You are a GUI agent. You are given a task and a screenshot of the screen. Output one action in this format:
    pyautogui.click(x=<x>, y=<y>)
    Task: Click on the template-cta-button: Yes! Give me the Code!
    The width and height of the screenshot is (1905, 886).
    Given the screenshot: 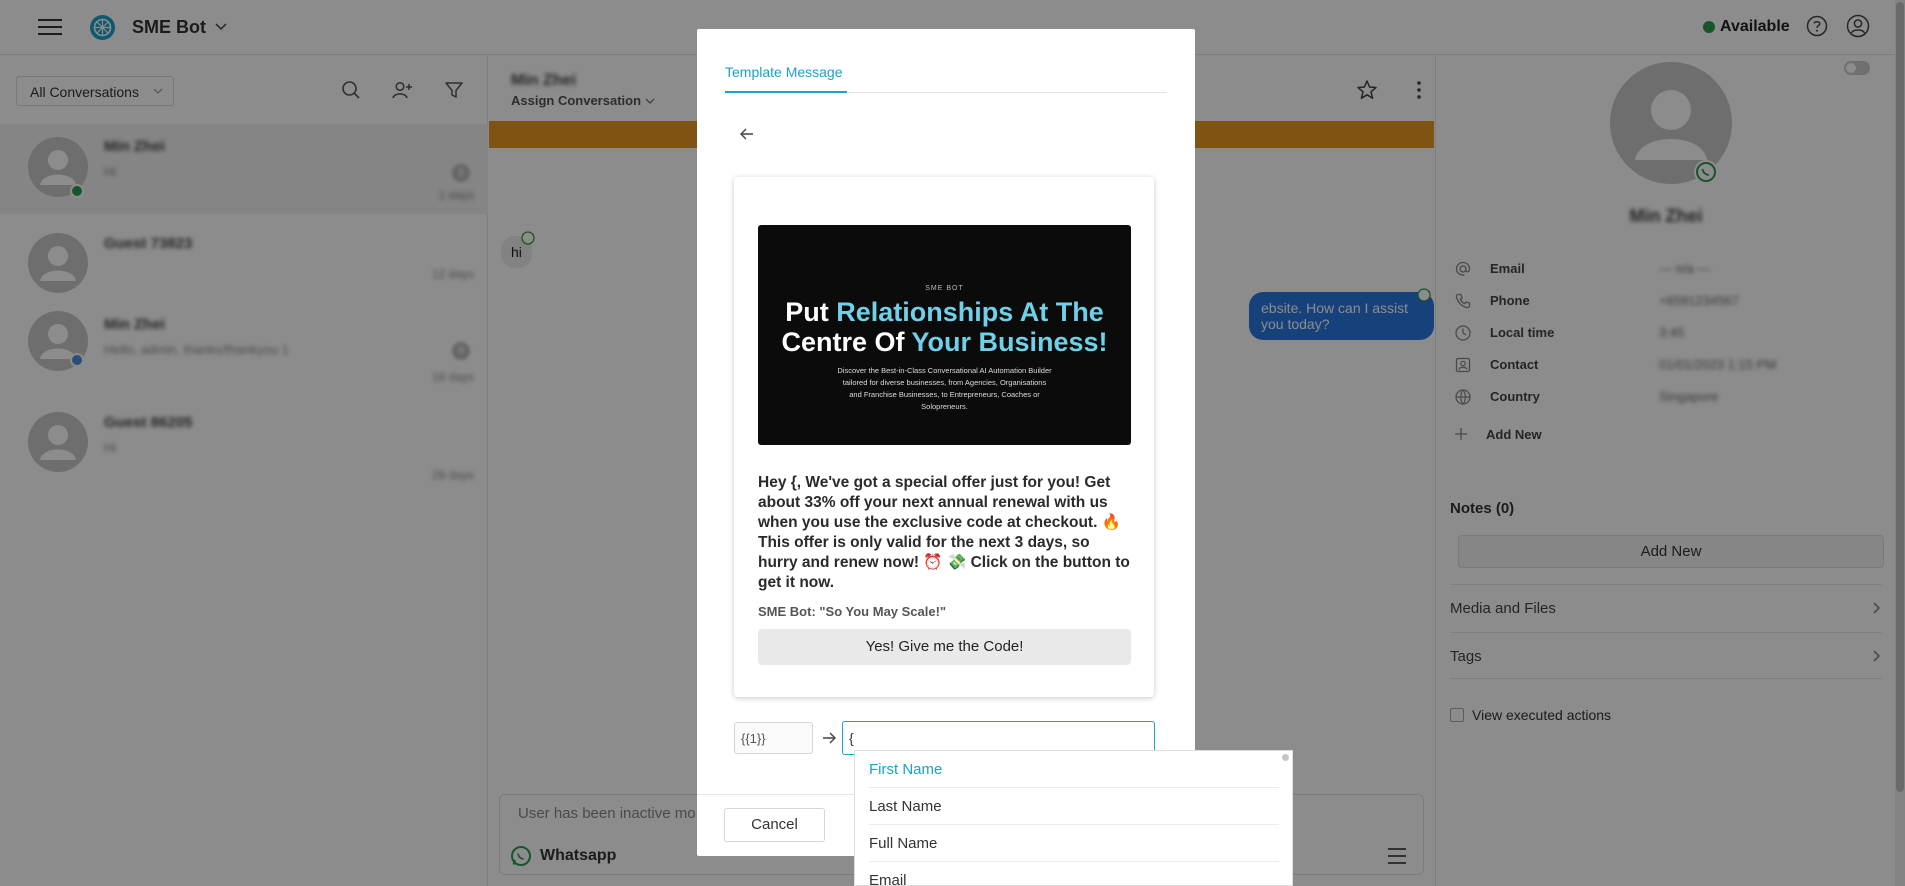 What is the action you would take?
    pyautogui.click(x=944, y=647)
    